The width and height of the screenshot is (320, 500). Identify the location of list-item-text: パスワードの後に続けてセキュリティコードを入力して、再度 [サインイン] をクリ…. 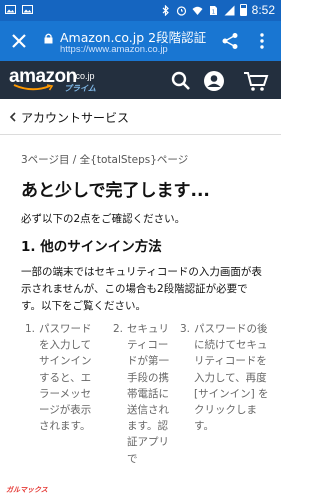
(231, 378).